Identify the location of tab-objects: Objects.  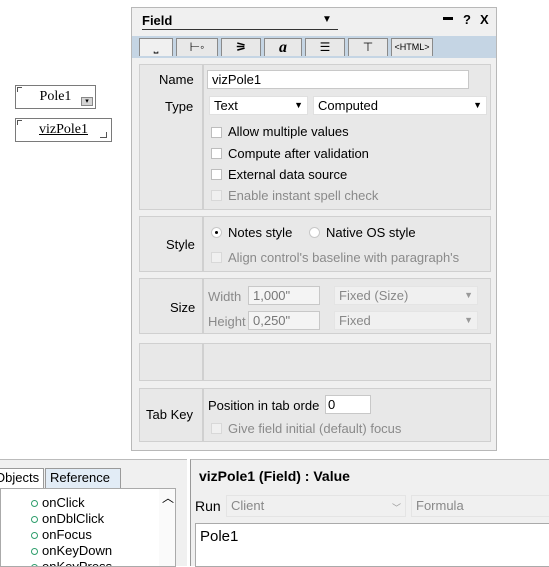
(22, 478).